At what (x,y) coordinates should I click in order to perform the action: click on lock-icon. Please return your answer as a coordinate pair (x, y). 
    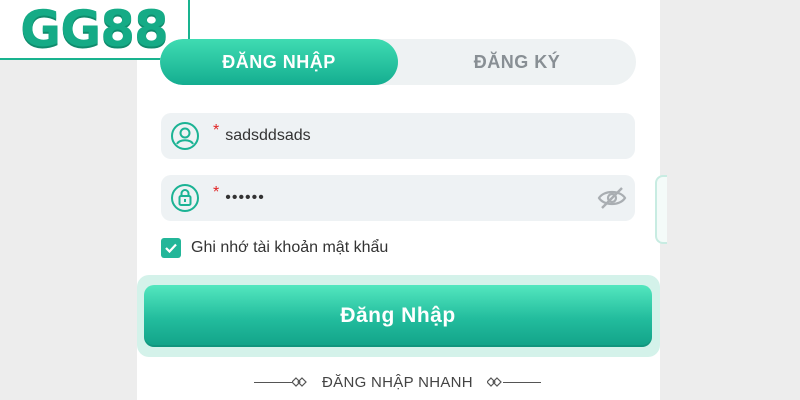
    Looking at the image, I should click on (185, 198).